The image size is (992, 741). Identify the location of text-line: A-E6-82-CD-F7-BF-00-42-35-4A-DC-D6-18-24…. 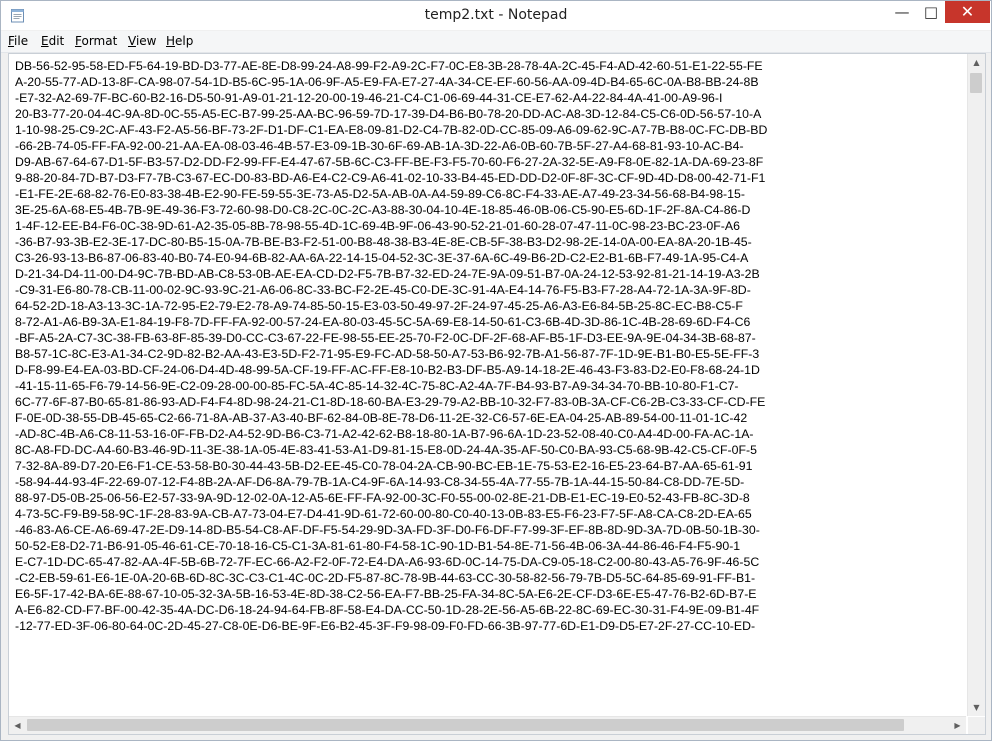
(387, 610).